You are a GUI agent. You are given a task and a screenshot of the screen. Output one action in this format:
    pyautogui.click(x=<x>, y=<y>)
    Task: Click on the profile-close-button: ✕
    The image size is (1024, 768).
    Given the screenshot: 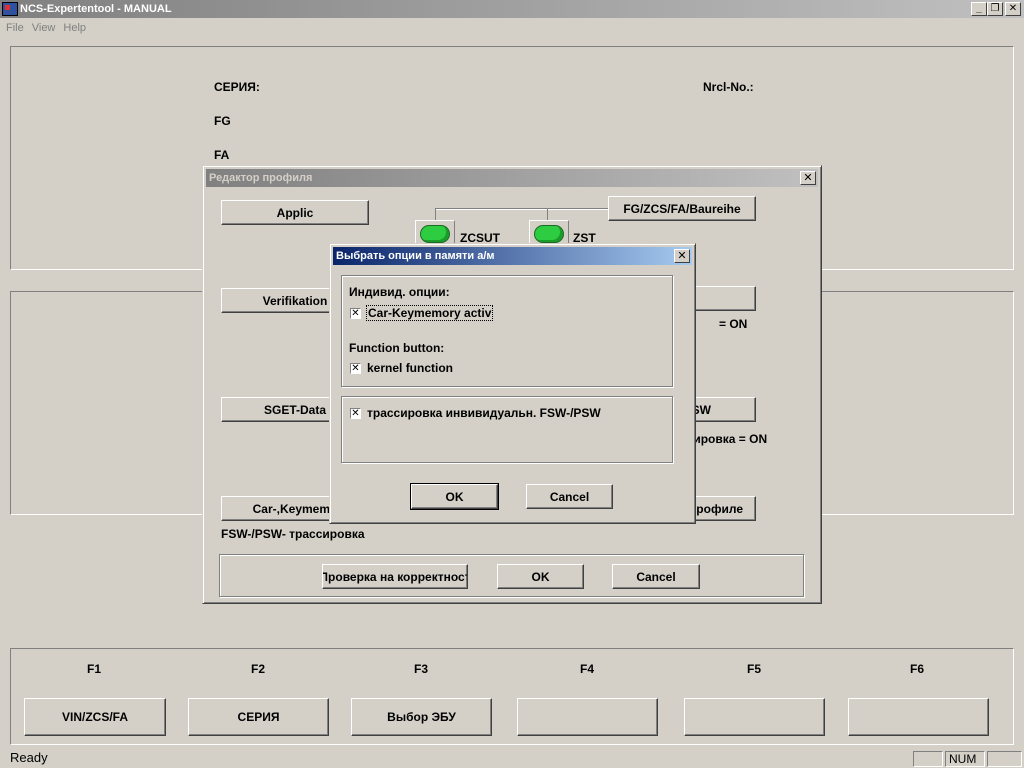 What is the action you would take?
    pyautogui.click(x=808, y=178)
    